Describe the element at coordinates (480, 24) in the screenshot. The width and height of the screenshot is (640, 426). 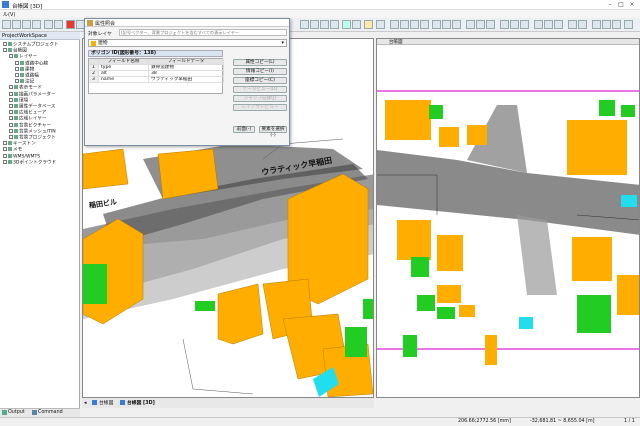
I see `tool-i-icon` at that location.